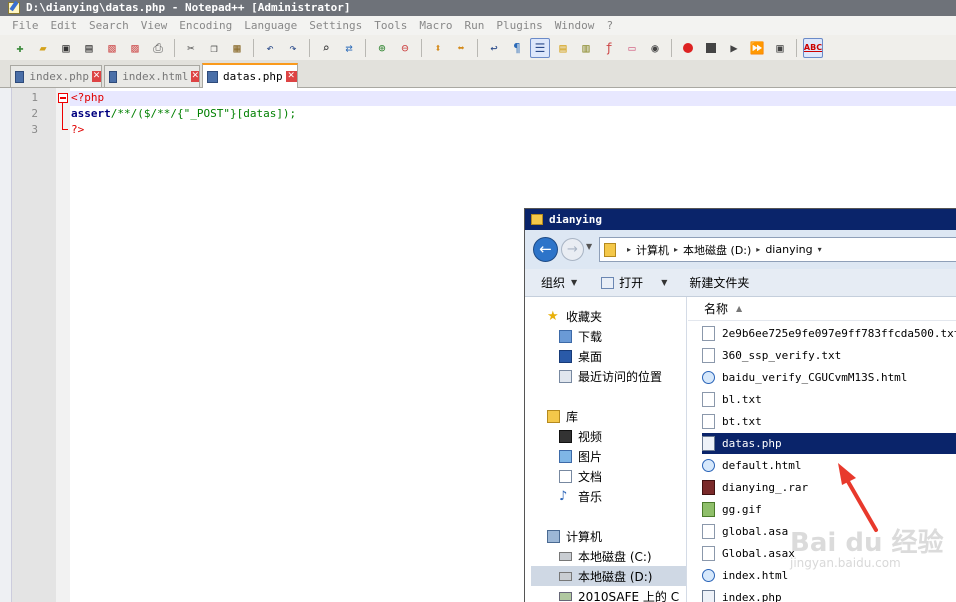 The height and width of the screenshot is (602, 956). Describe the element at coordinates (438, 48) in the screenshot. I see `sync-vertical-icon: ⬍` at that location.